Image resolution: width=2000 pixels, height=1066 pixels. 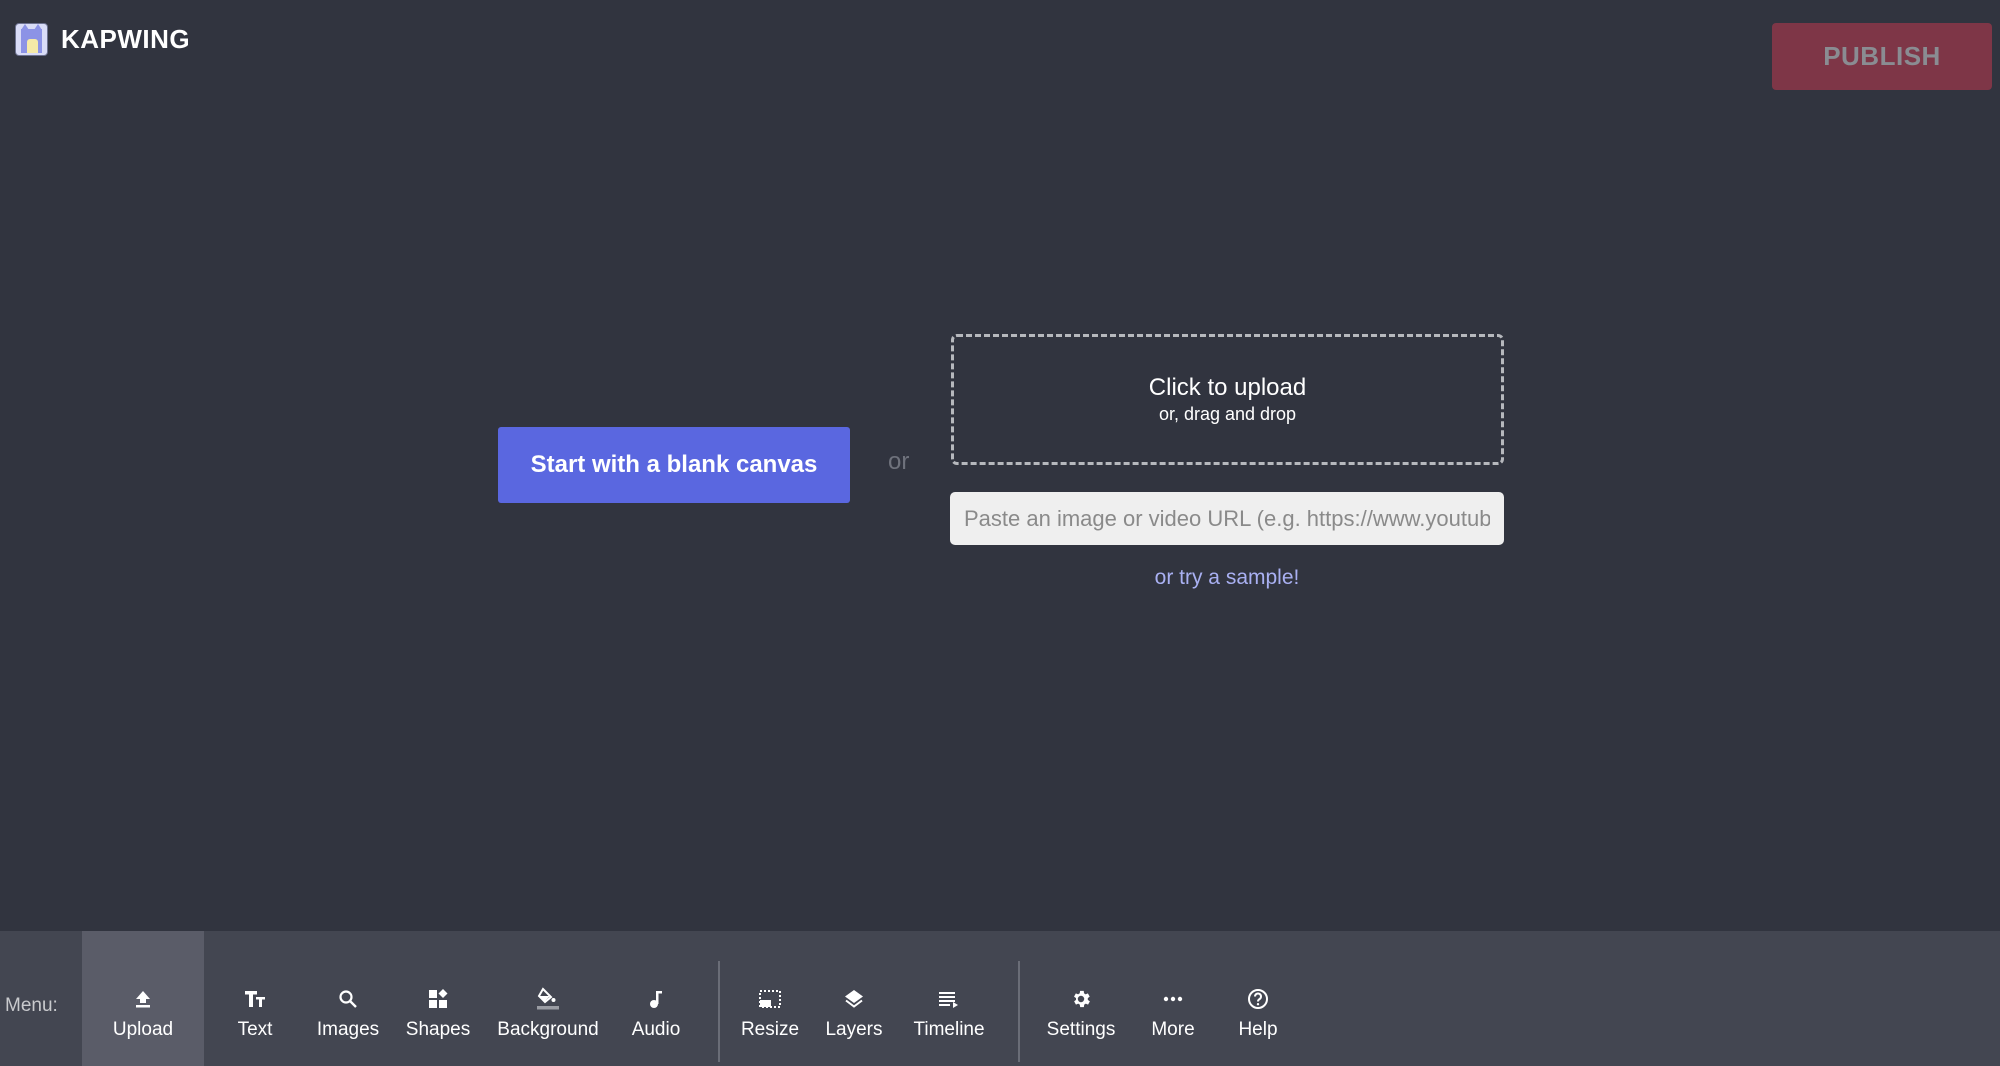 What do you see at coordinates (854, 1029) in the screenshot?
I see `tool-label: Layers` at bounding box center [854, 1029].